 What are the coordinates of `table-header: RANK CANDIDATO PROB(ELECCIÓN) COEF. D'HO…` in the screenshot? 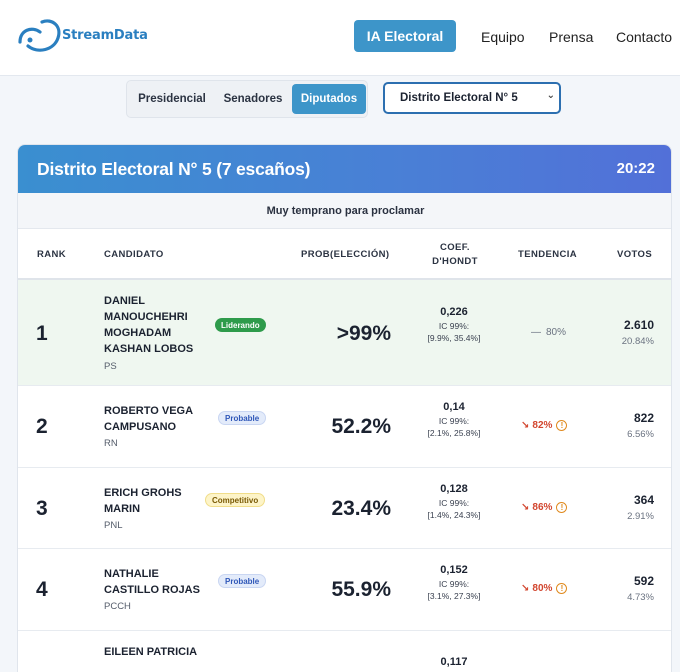 It's located at (344, 254).